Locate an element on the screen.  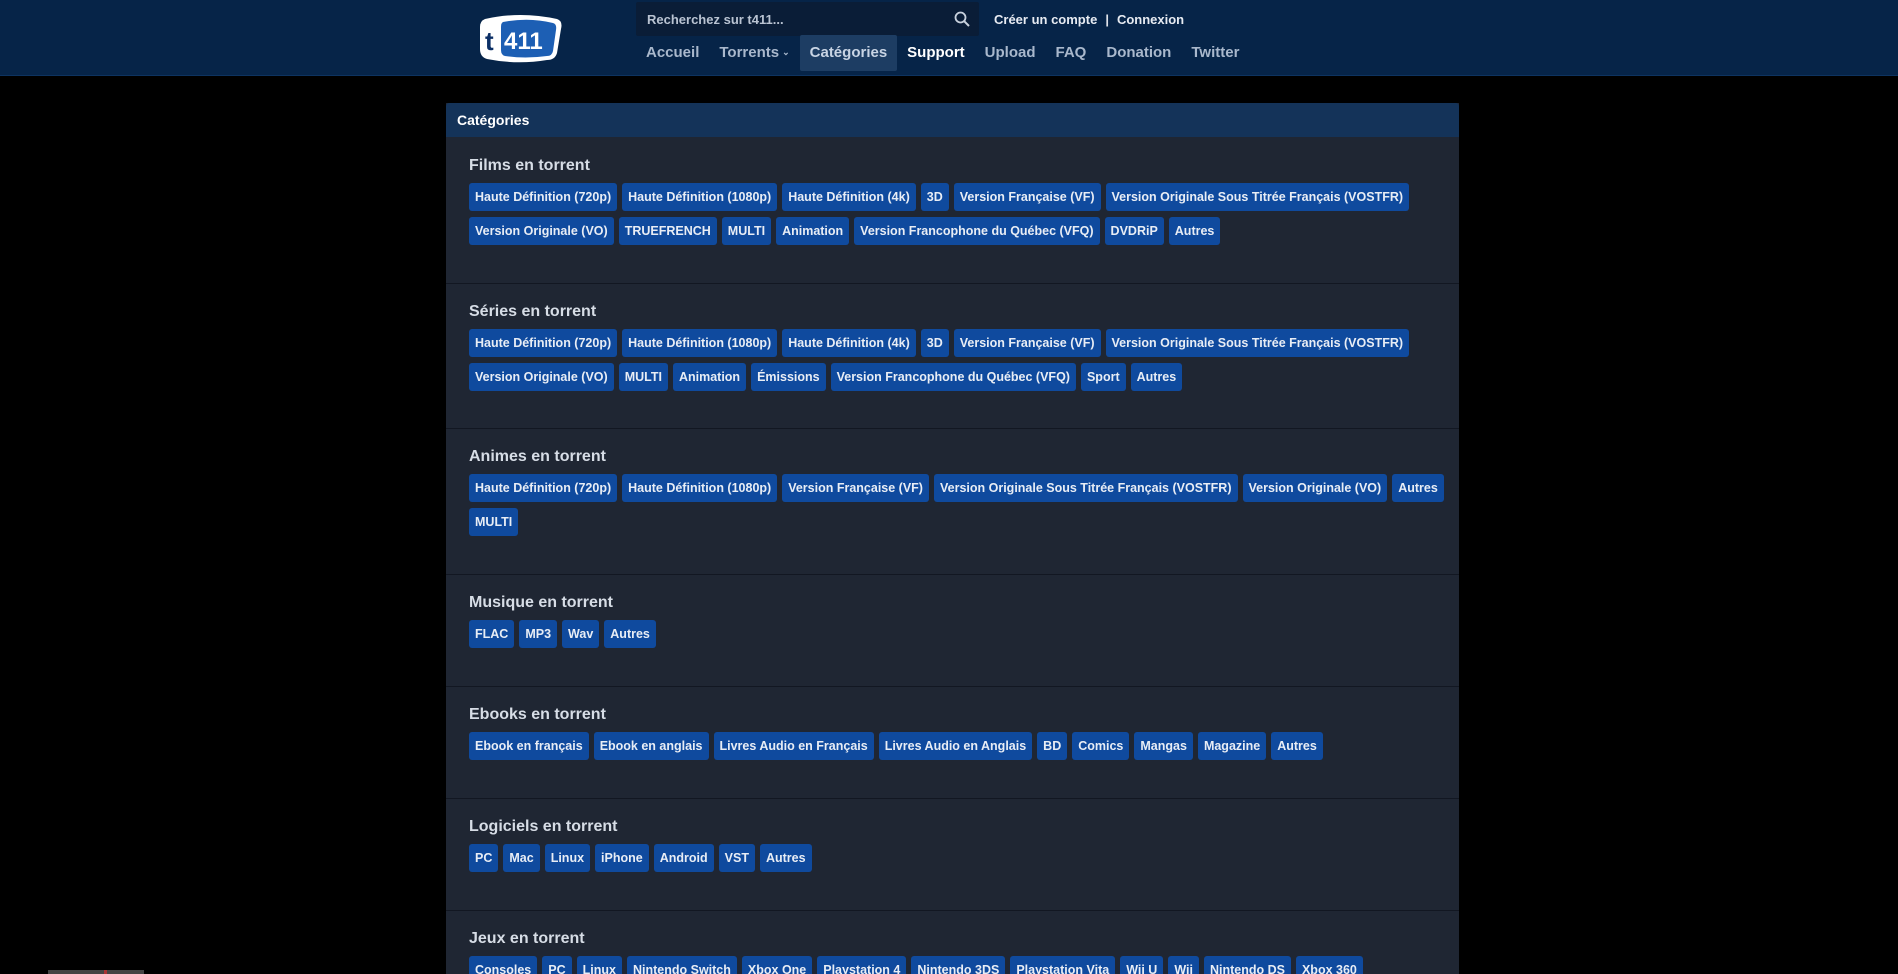
category-tag: FLAC is located at coordinates (492, 634).